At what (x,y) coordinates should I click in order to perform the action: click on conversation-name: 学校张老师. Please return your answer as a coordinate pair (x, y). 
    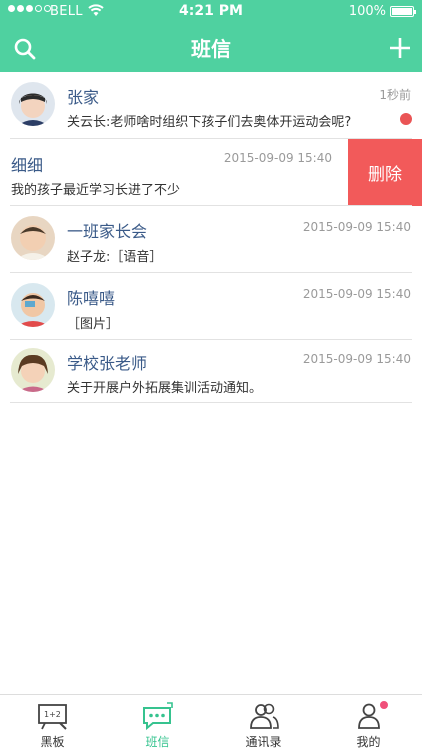
    Looking at the image, I should click on (107, 363).